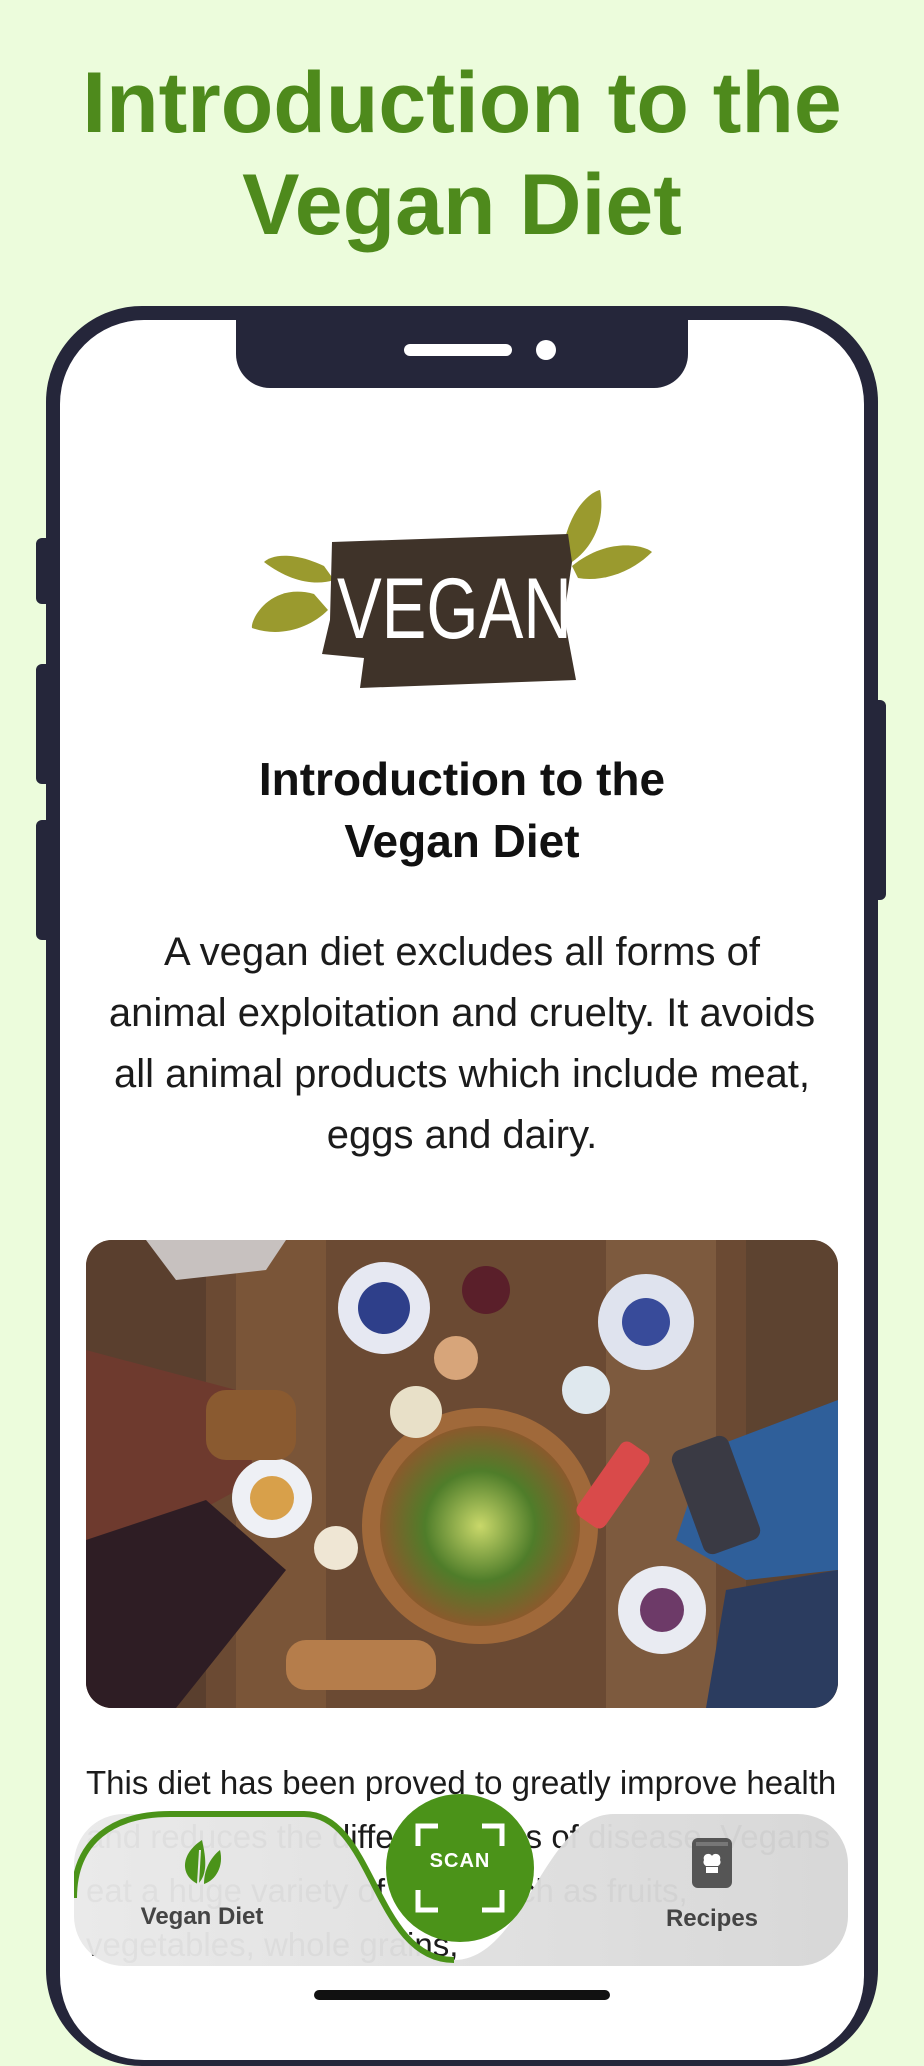  I want to click on tab-vegan-diet: Vegan Diet, so click(202, 1883).